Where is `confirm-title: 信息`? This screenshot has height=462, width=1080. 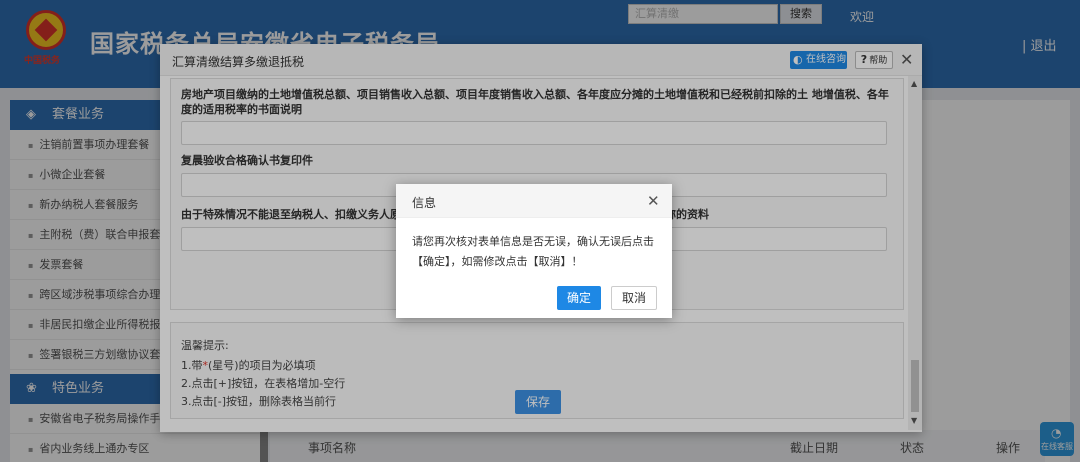 confirm-title: 信息 is located at coordinates (424, 203).